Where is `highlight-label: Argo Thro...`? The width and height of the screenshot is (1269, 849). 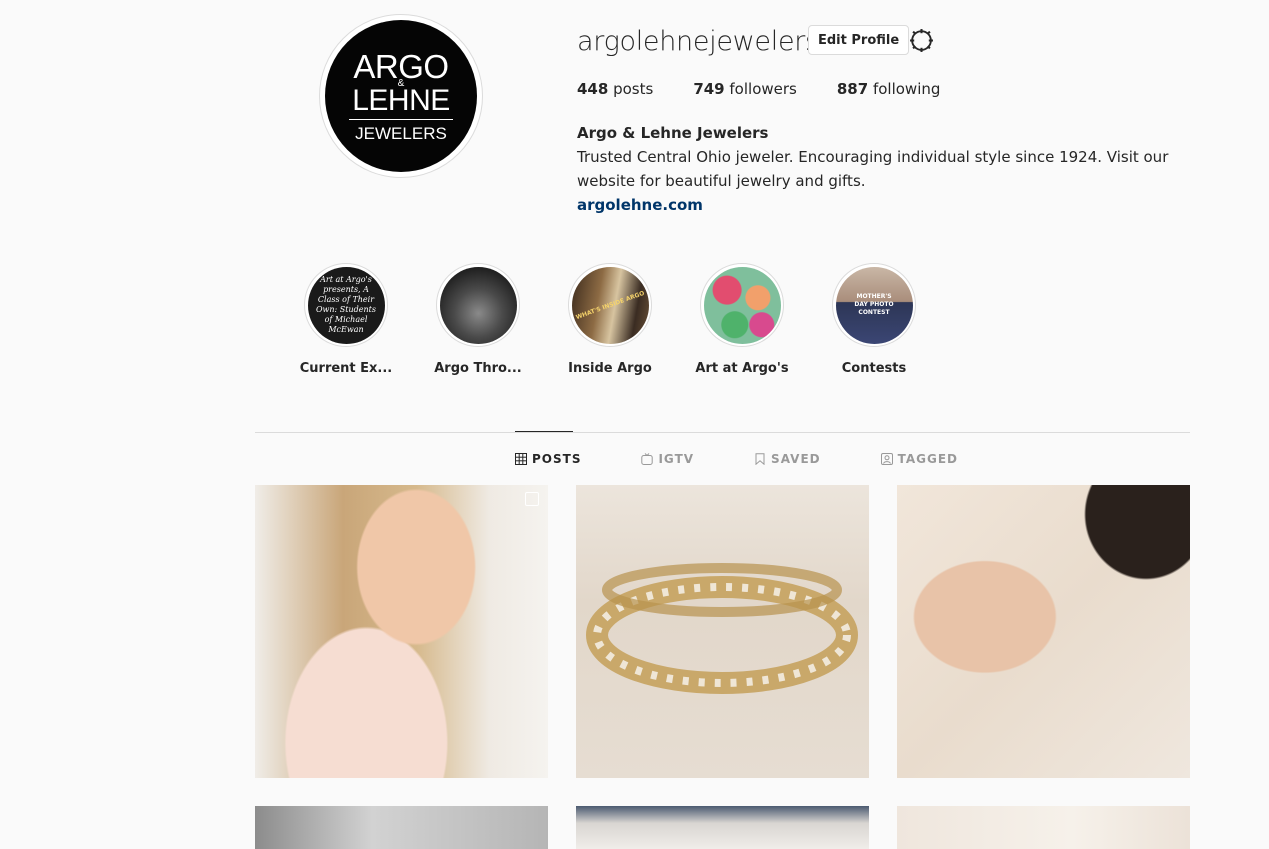
highlight-label: Argo Thro... is located at coordinates (478, 368).